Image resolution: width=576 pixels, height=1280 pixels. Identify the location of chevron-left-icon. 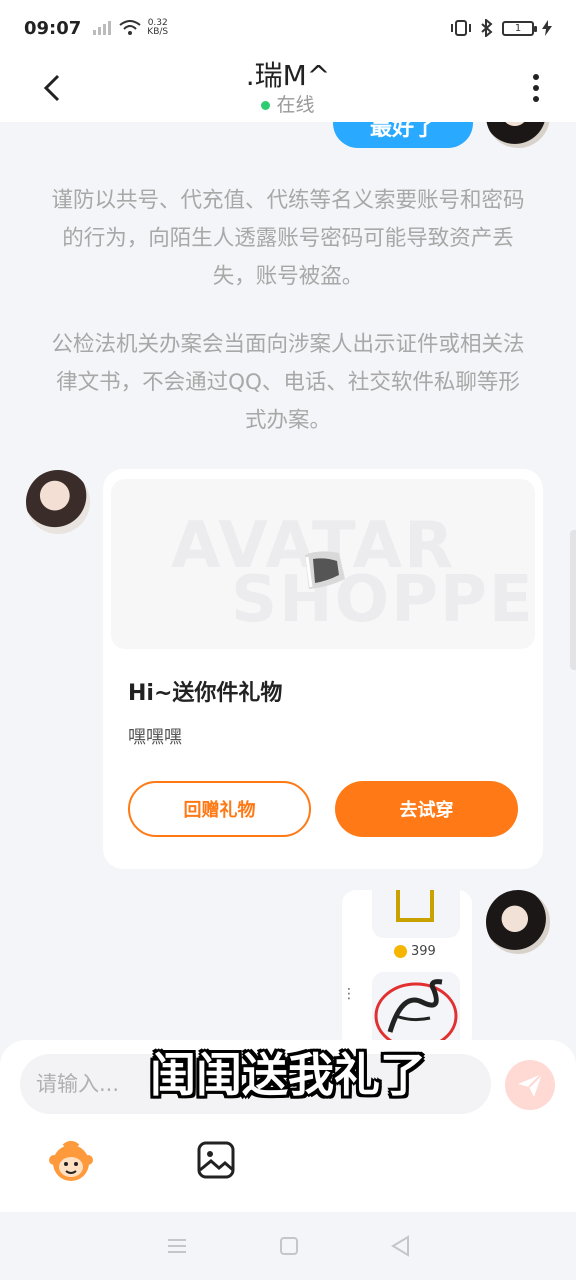
(51, 88).